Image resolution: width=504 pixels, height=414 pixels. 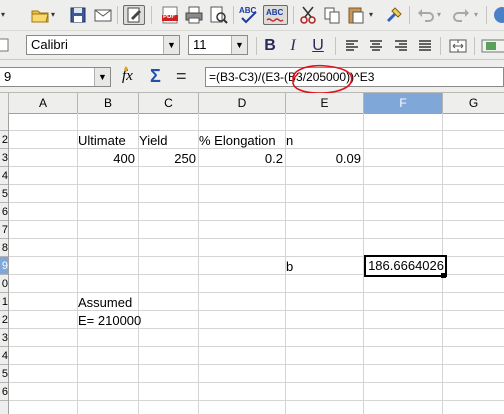 I want to click on row-header: 1, so click(x=4, y=302).